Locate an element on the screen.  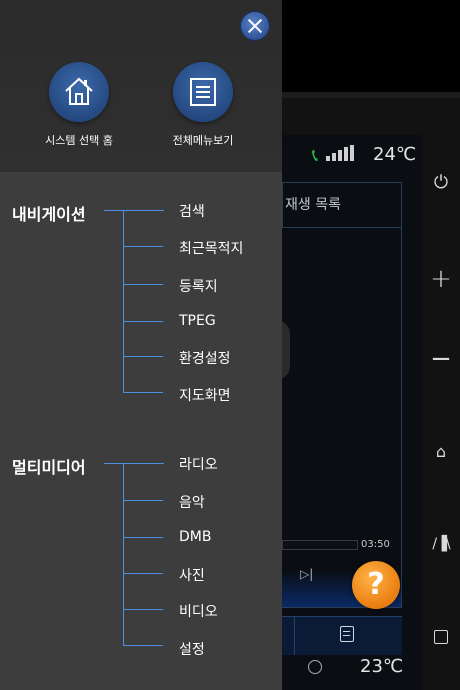
menu-item-recent-destinations: 최근목적지 is located at coordinates (211, 248).